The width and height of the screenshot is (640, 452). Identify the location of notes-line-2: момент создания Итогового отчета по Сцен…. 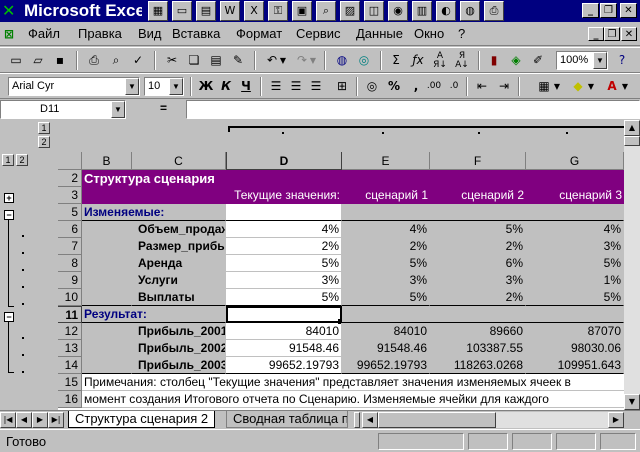
(353, 399).